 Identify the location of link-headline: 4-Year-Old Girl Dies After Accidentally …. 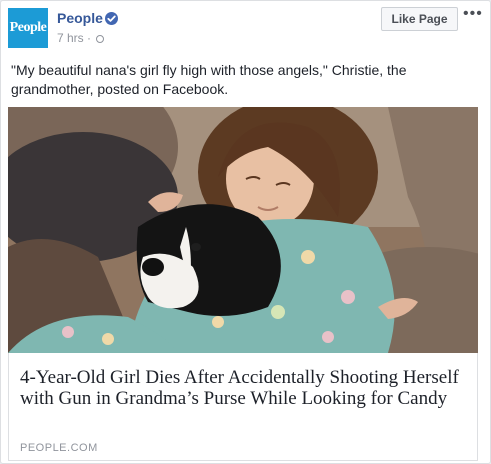
(247, 388).